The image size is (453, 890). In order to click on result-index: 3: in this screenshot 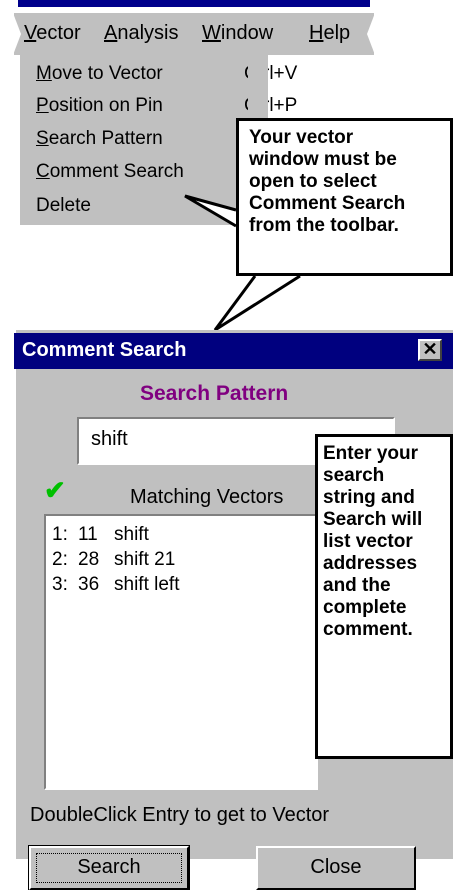, I will do `click(60, 584)`.